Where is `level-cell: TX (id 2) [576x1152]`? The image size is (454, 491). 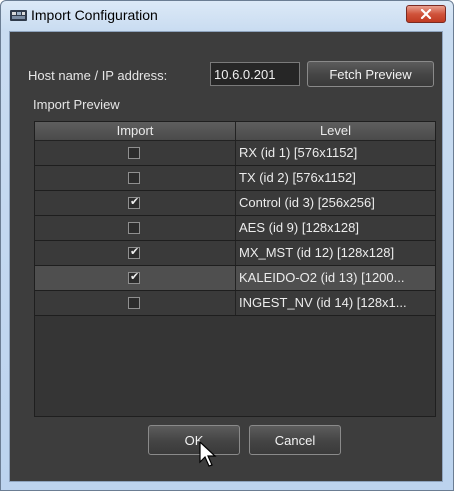
level-cell: TX (id 2) [576x1152] is located at coordinates (297, 177).